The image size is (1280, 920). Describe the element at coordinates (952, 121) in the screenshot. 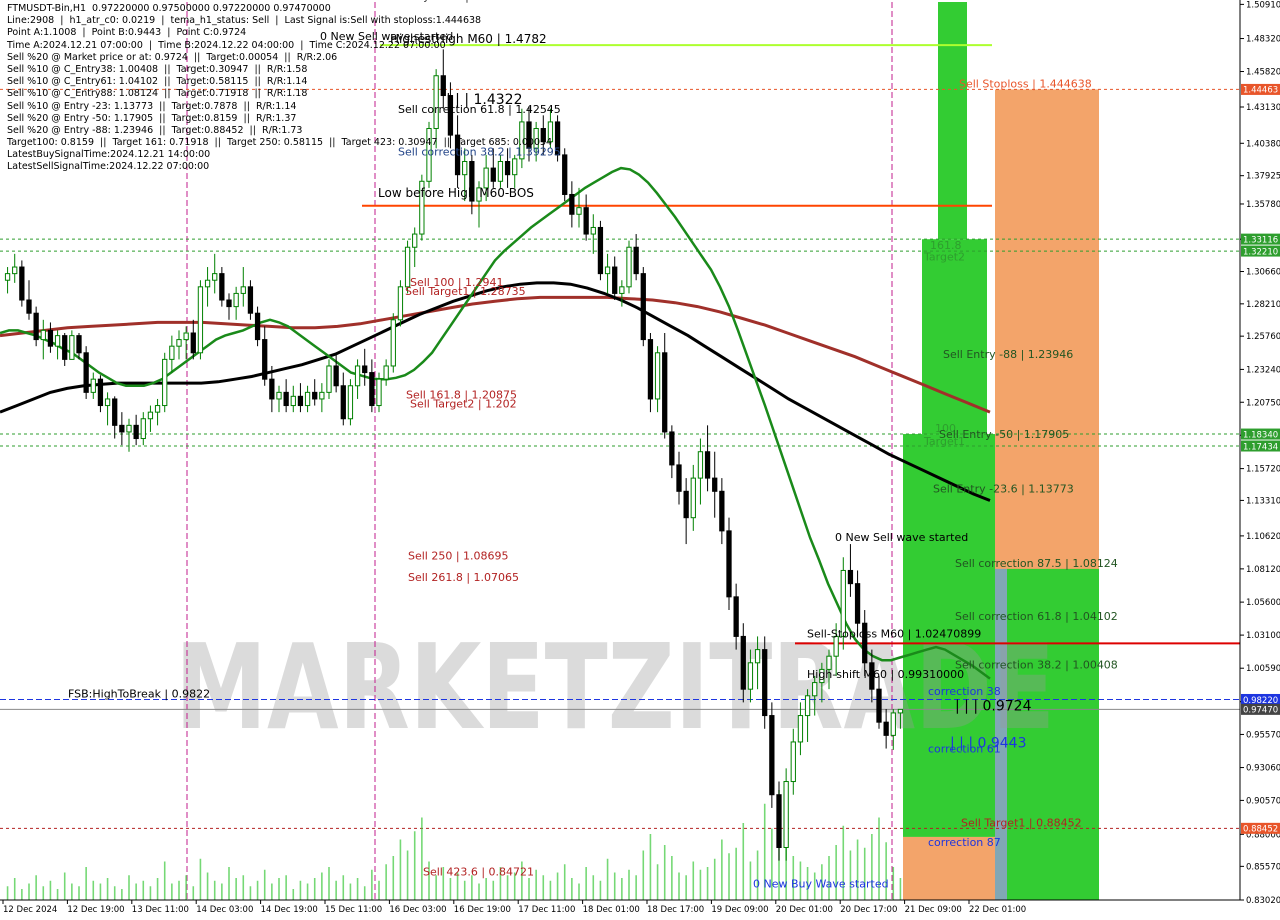

I see `target2-zone` at that location.